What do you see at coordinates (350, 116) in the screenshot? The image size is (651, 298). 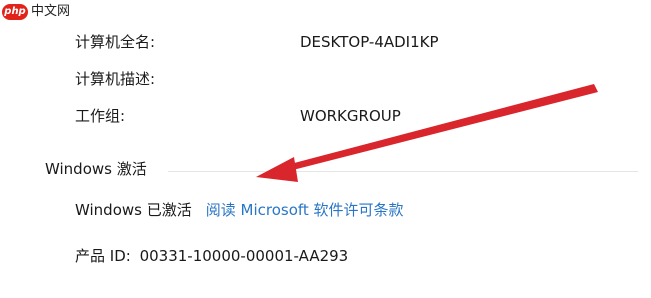 I see `workgroup-value: WORKGROUP` at bounding box center [350, 116].